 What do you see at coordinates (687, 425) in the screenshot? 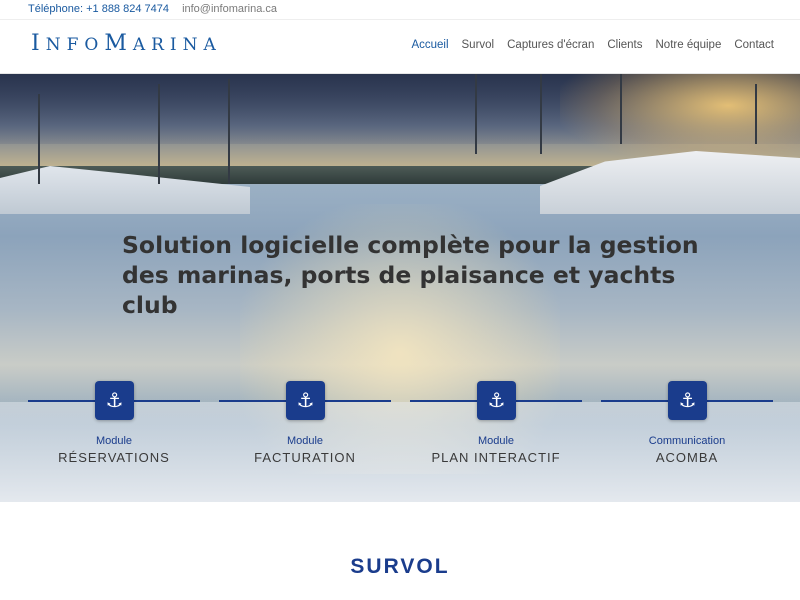
I see `module-acomba: ⚓ Communication ACOMBA` at bounding box center [687, 425].